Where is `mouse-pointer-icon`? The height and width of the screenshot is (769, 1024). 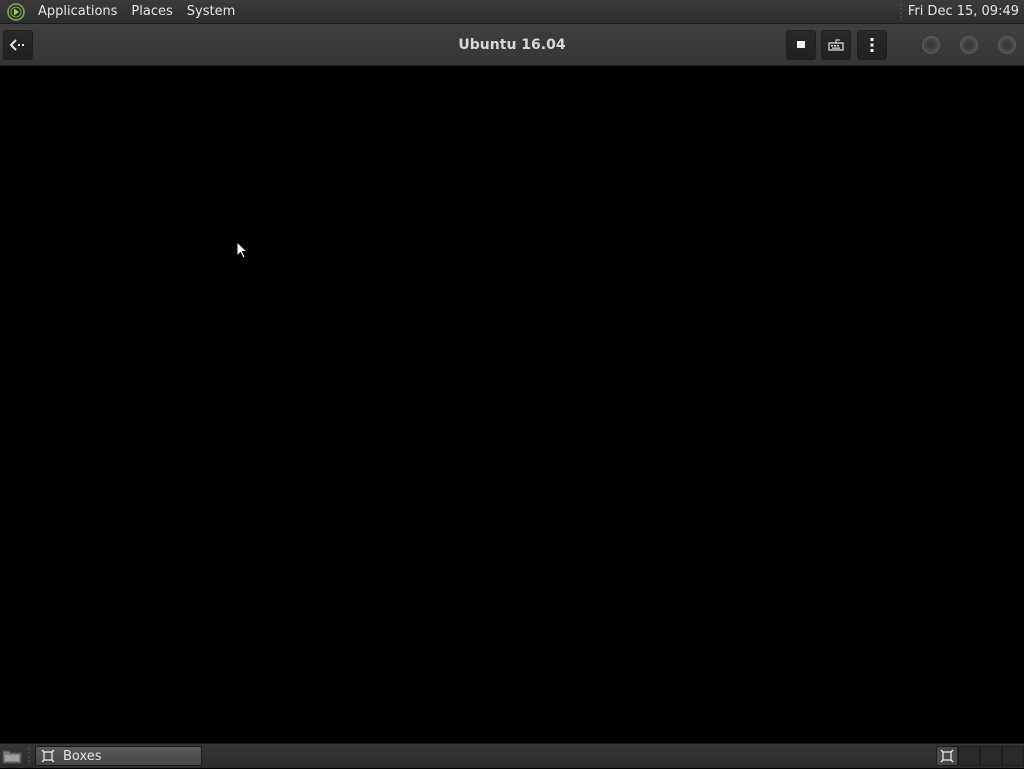
mouse-pointer-icon is located at coordinates (242, 250).